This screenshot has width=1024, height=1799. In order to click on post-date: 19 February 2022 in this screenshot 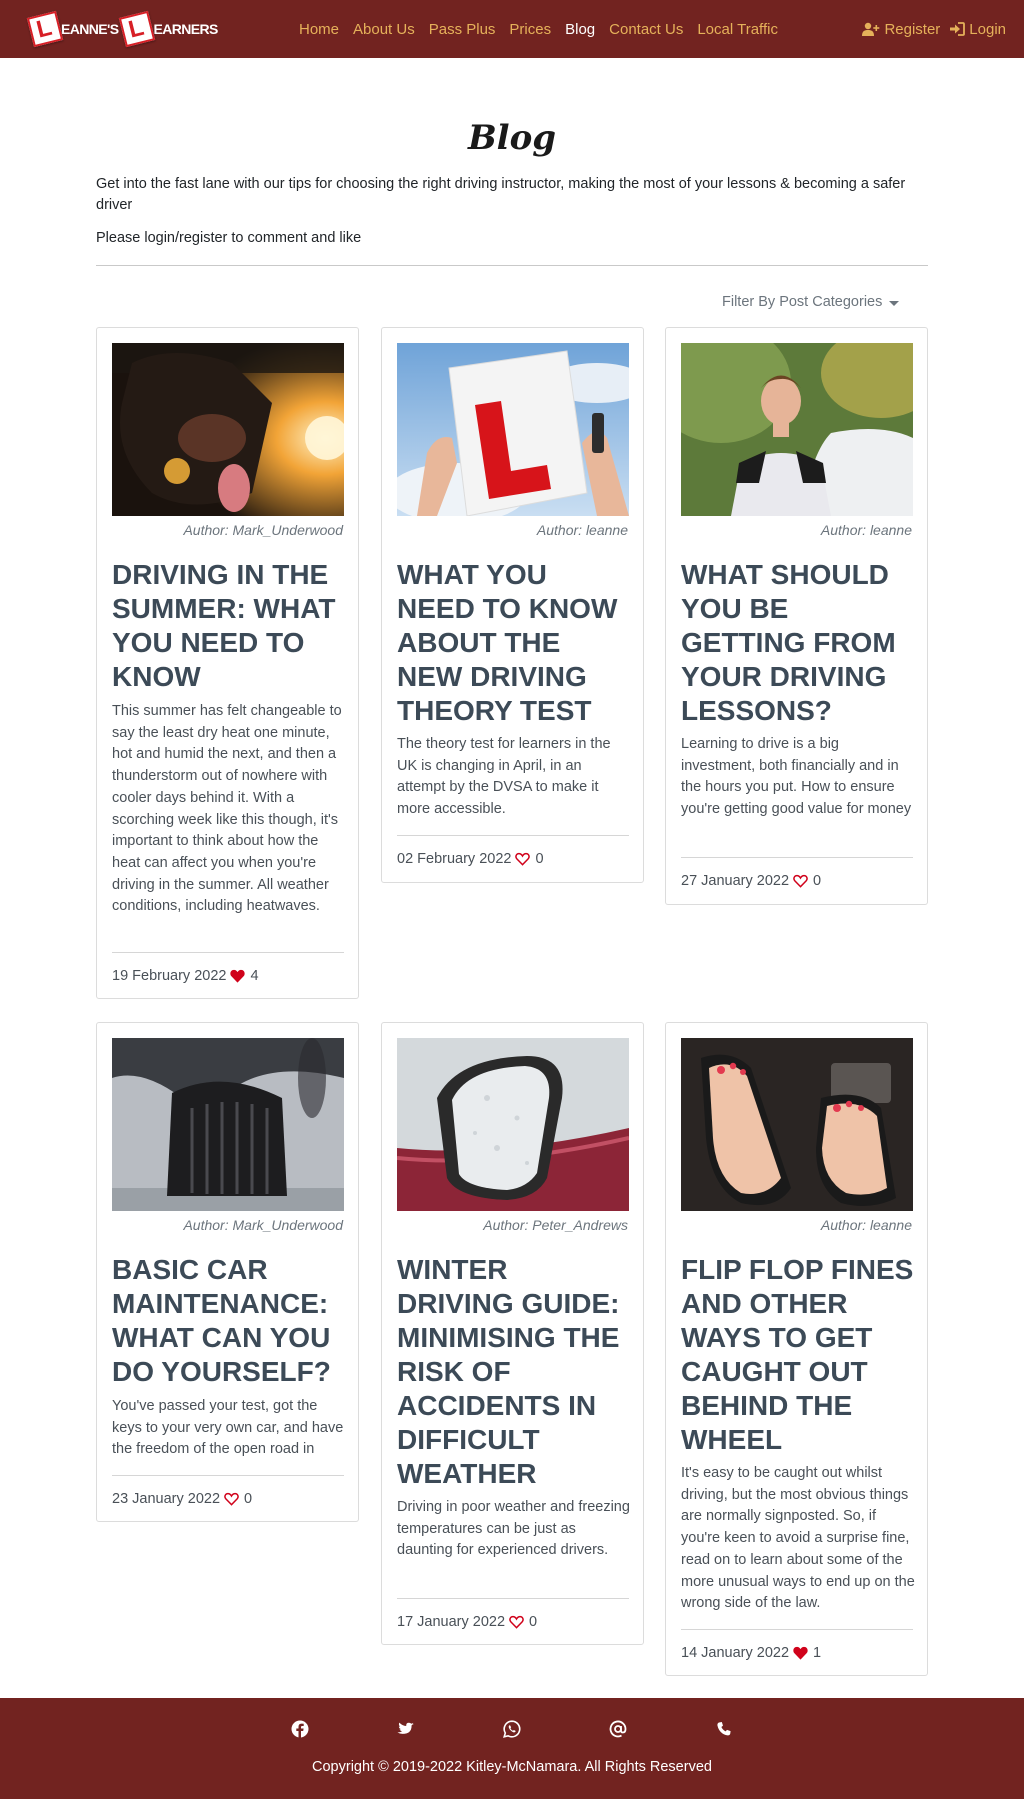, I will do `click(169, 976)`.